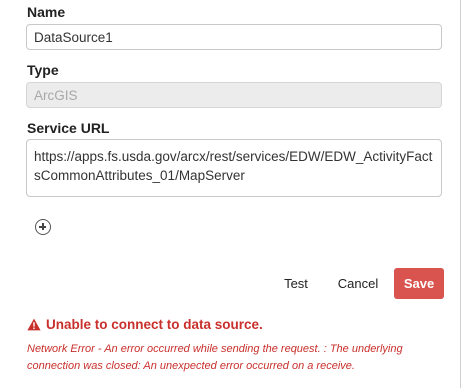 The image size is (474, 388). I want to click on save-button: Save, so click(419, 283).